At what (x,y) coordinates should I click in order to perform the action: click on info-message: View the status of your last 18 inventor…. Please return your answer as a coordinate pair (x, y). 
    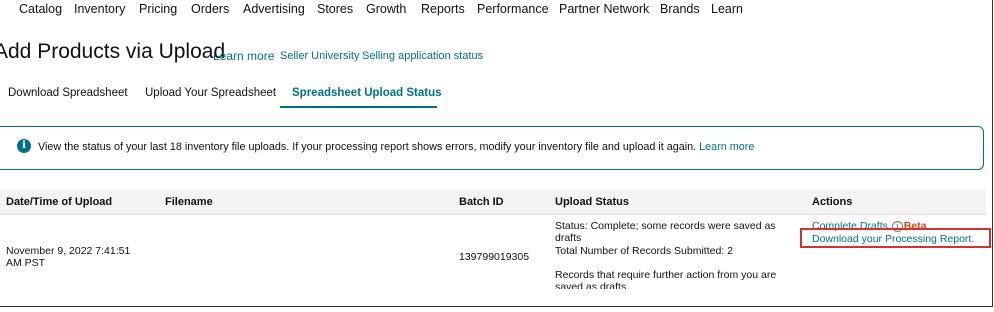
    Looking at the image, I should click on (367, 147).